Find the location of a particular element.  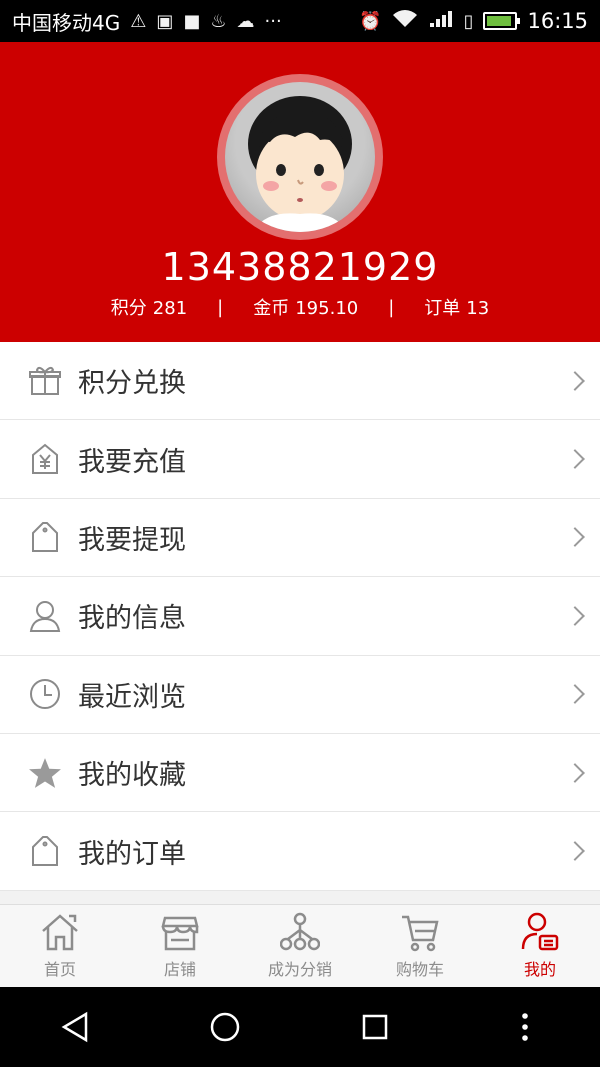

menu-item-label: 积分兑换 is located at coordinates (132, 384).